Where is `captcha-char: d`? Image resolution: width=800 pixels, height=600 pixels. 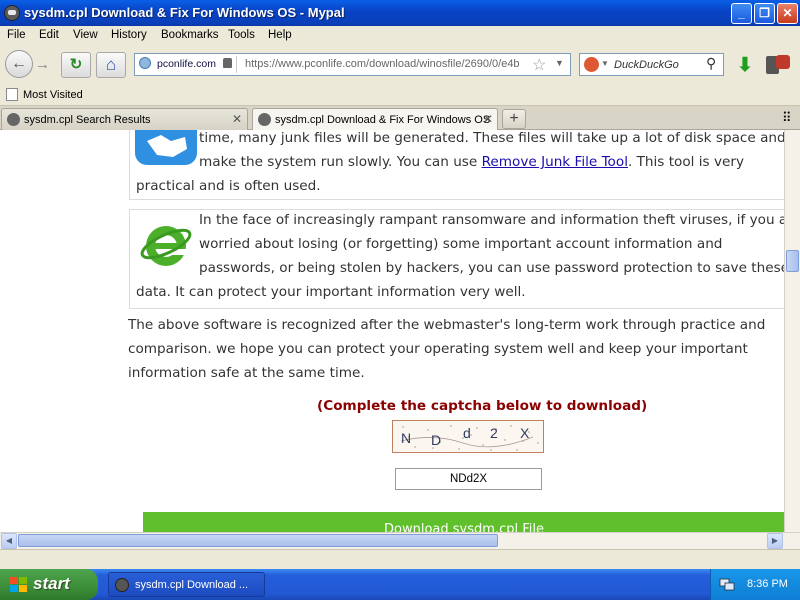
captcha-char: d is located at coordinates (467, 433).